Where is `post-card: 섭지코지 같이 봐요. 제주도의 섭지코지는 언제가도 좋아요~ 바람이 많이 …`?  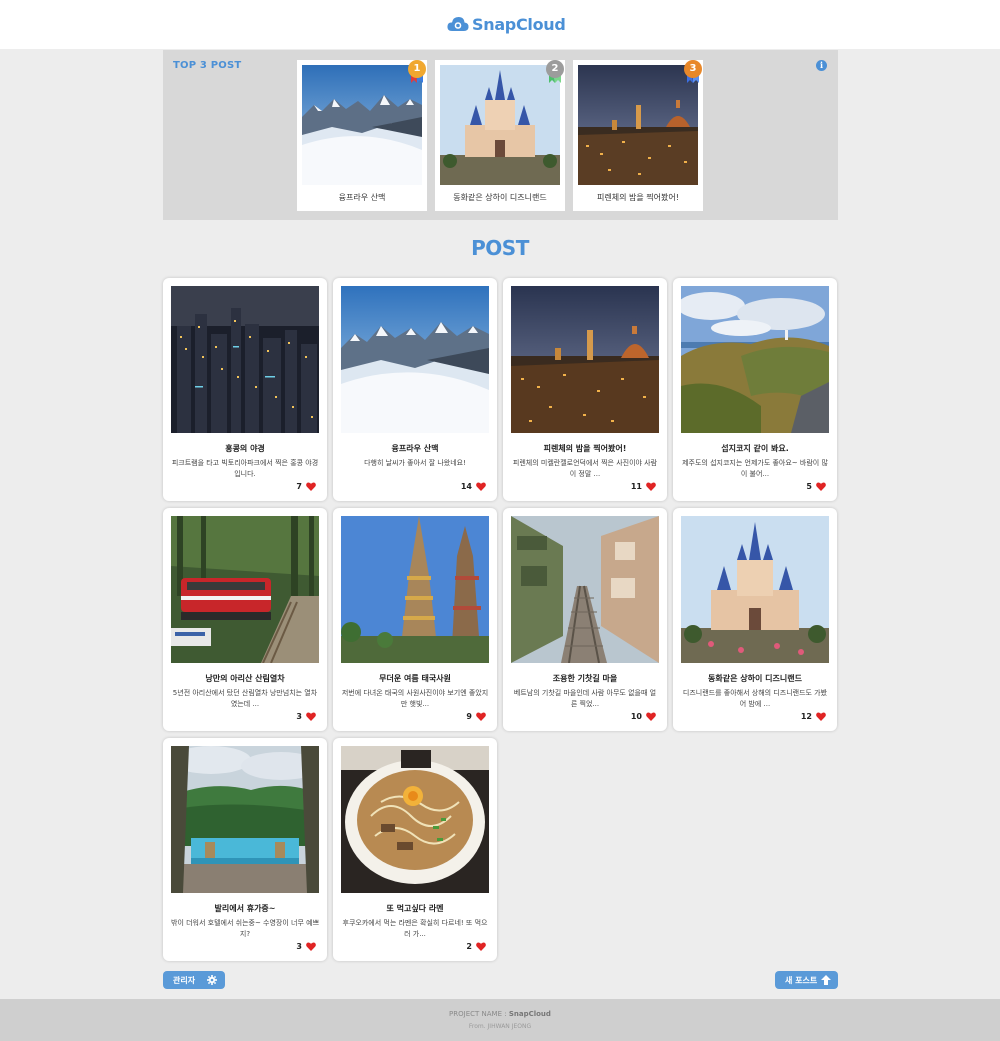
post-card: 섭지코지 같이 봐요. 제주도의 섭지코지는 언제가도 좋아요~ 바람이 많이 … is located at coordinates (755, 389).